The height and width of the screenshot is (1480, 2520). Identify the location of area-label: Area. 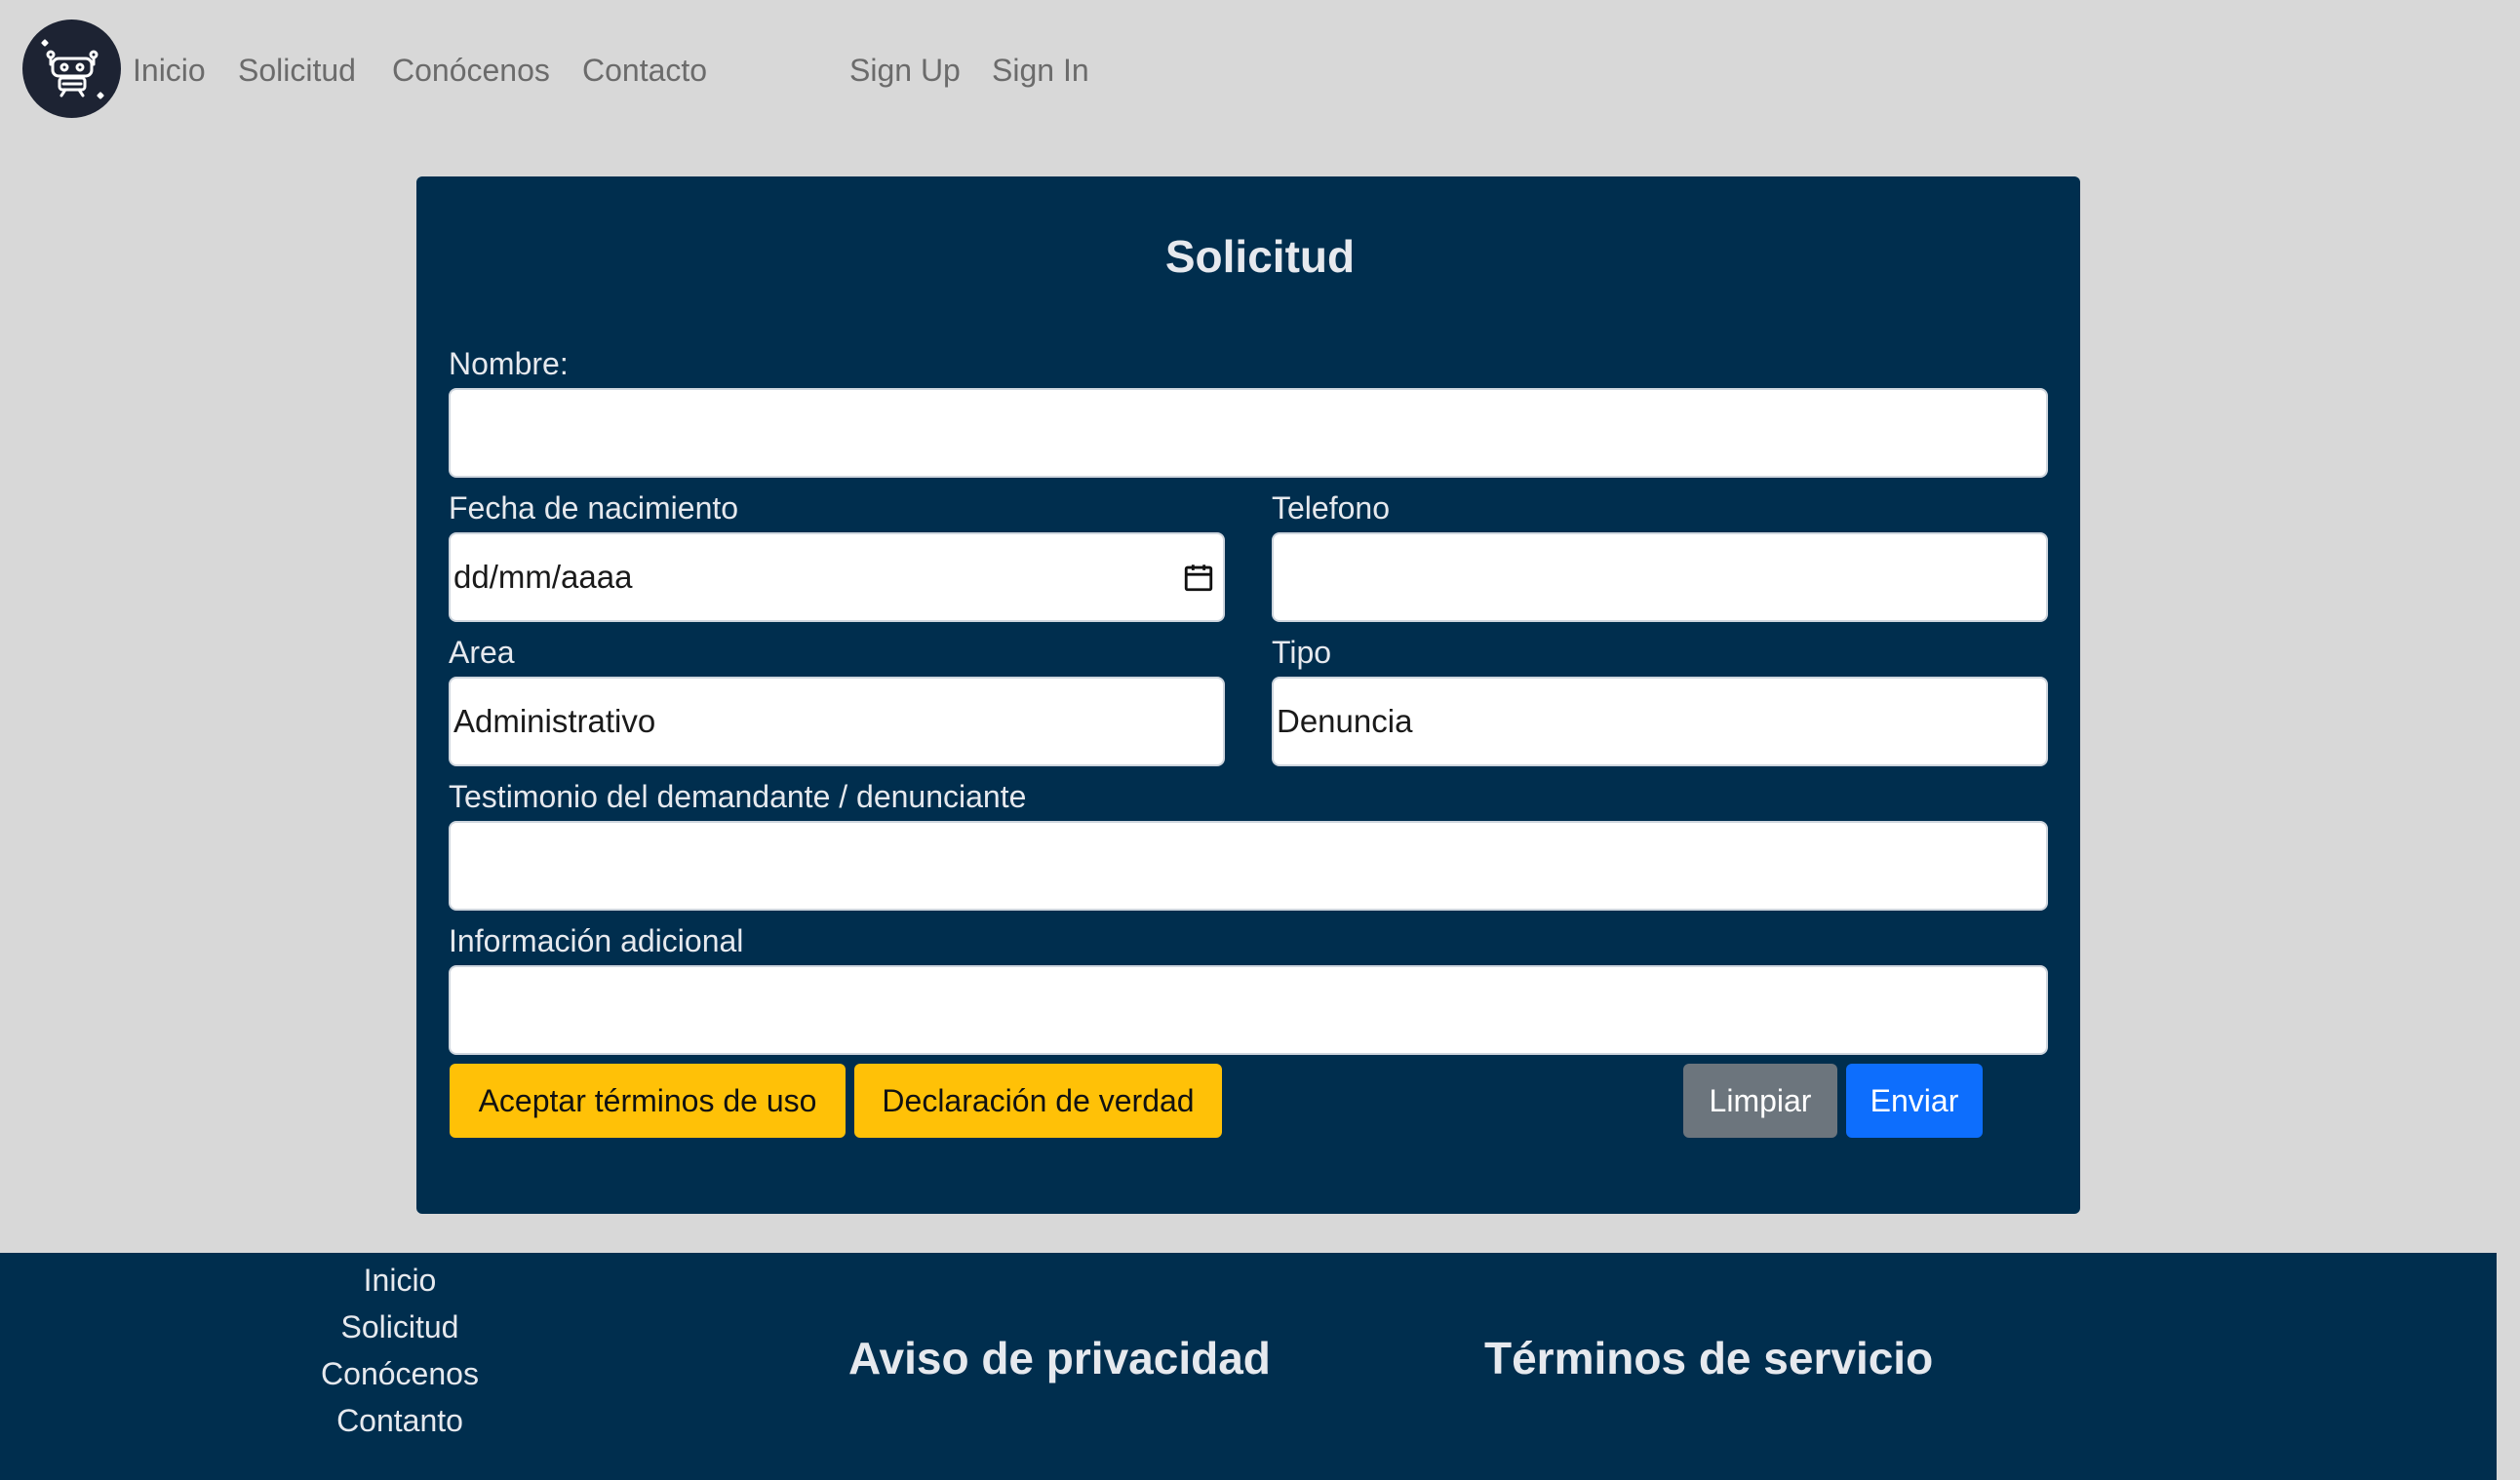
(482, 652).